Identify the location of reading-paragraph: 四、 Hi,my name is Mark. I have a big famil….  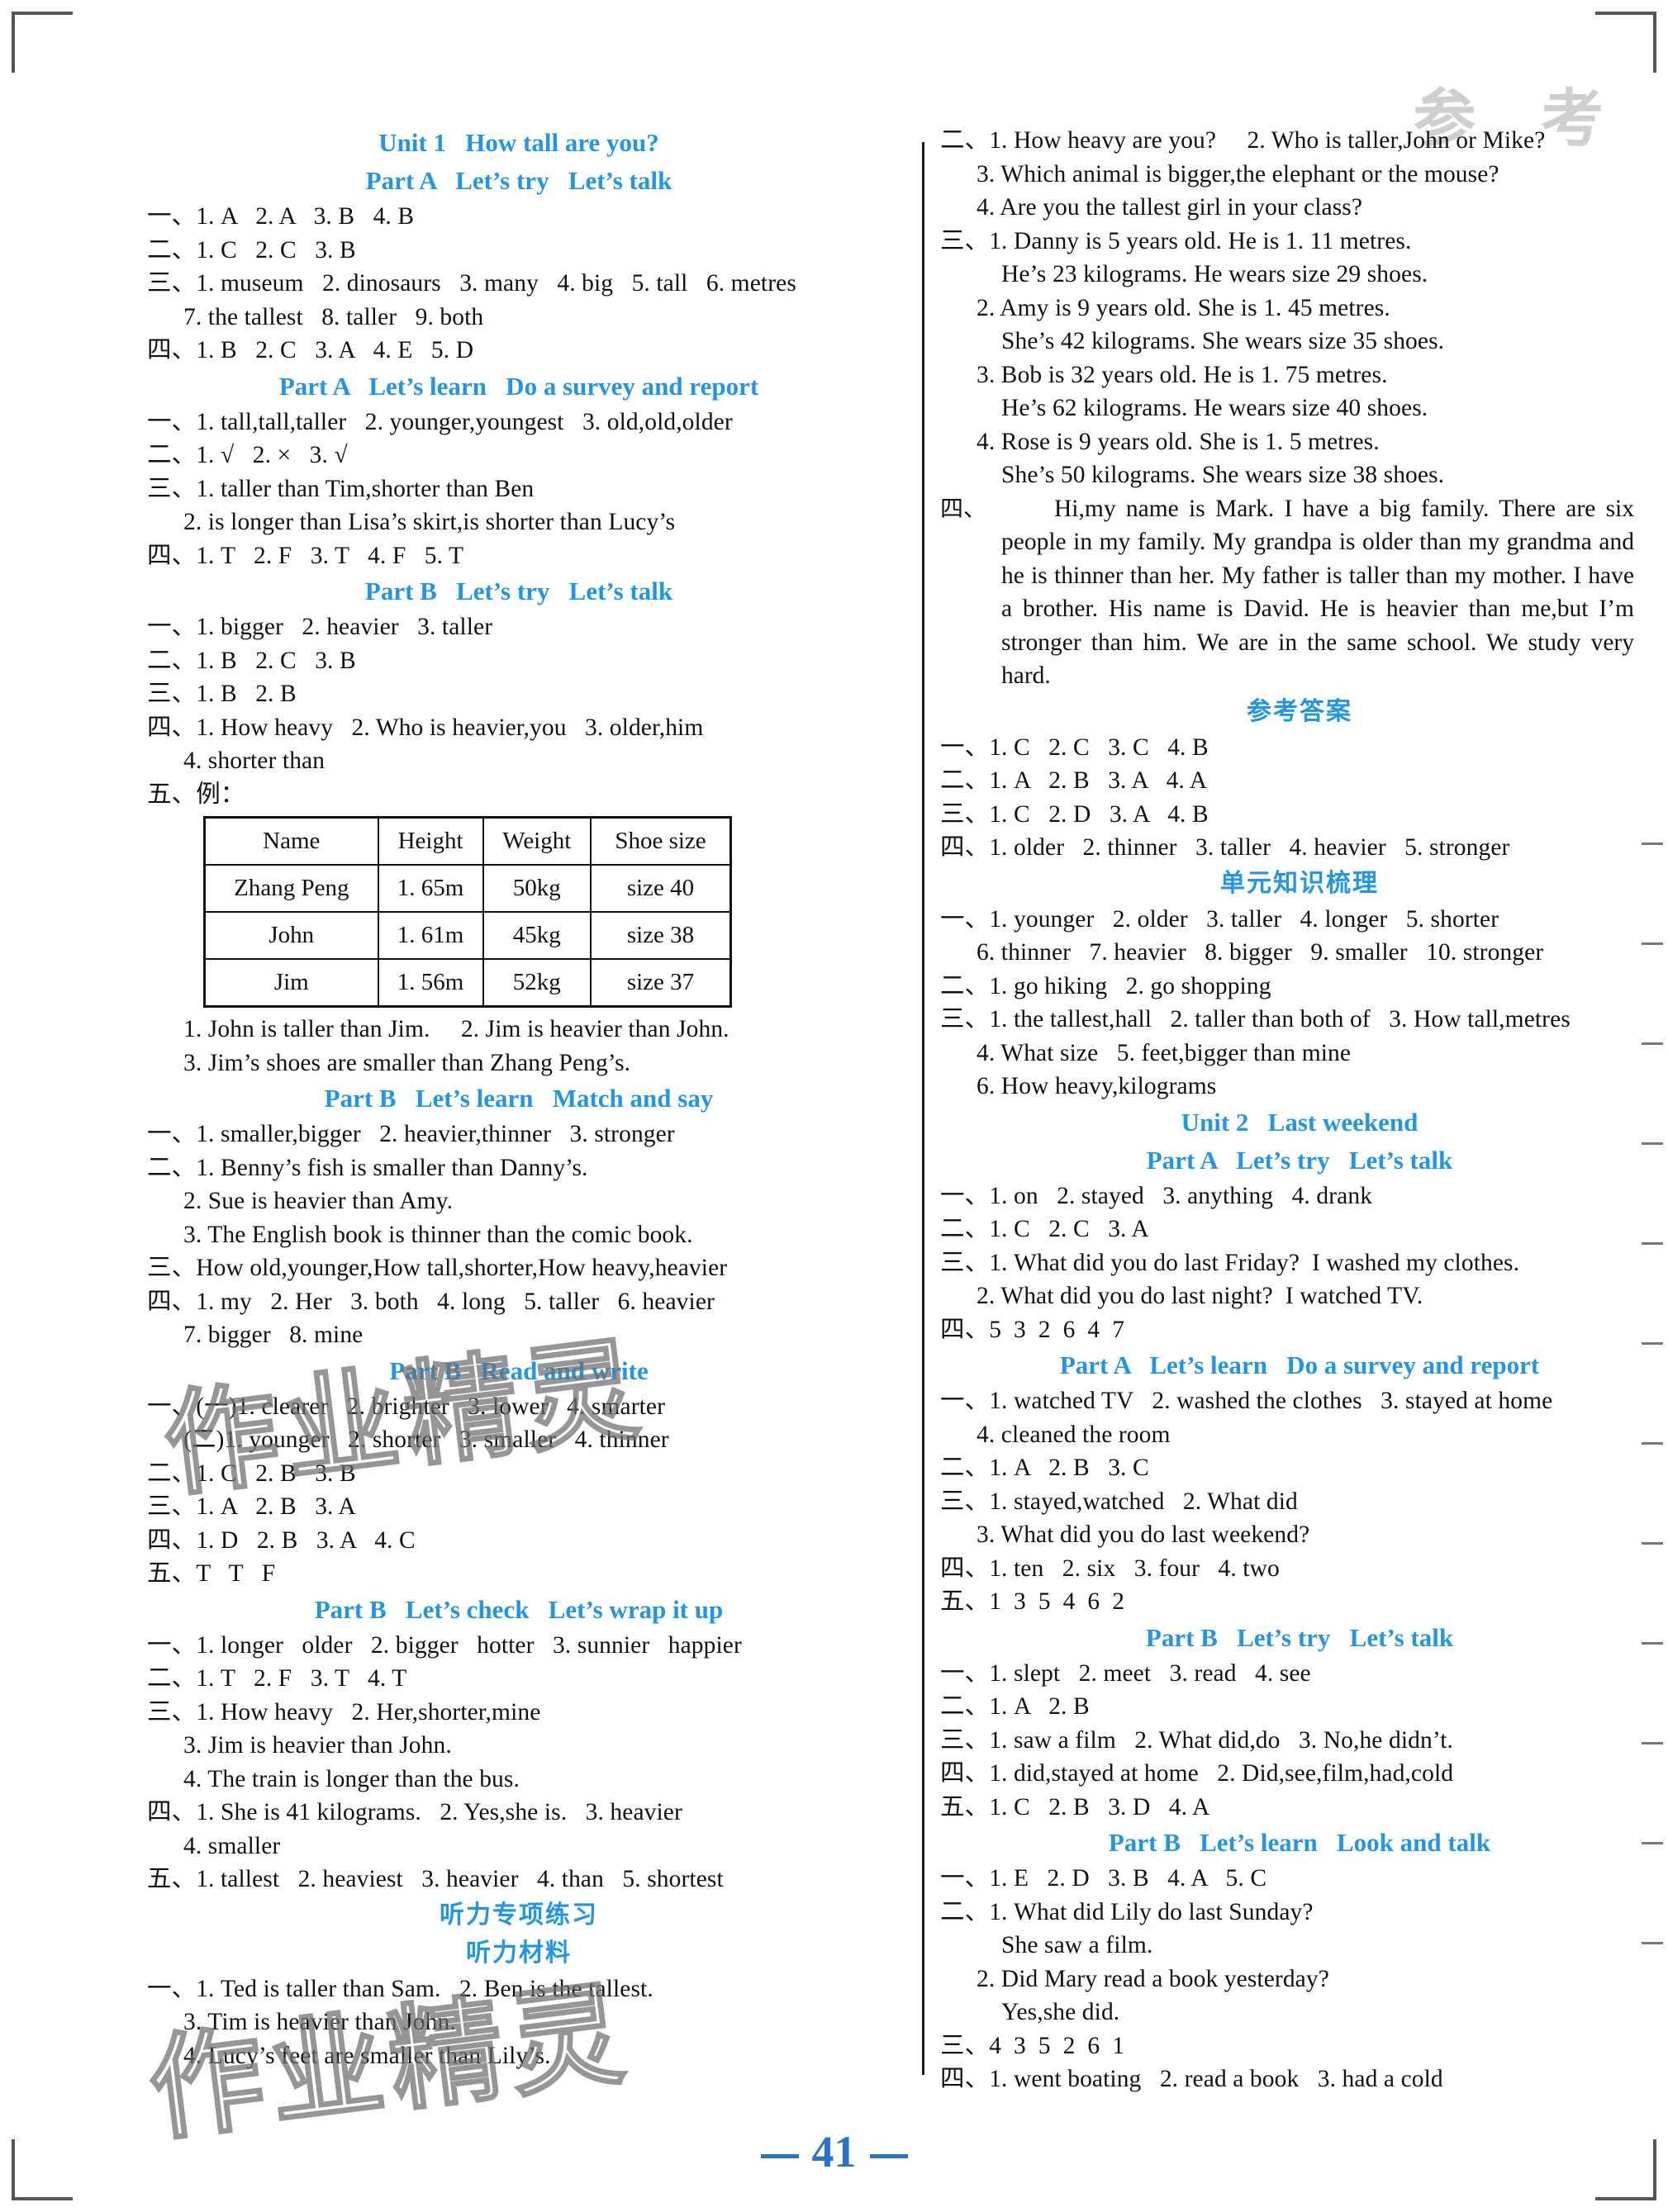
(1287, 592).